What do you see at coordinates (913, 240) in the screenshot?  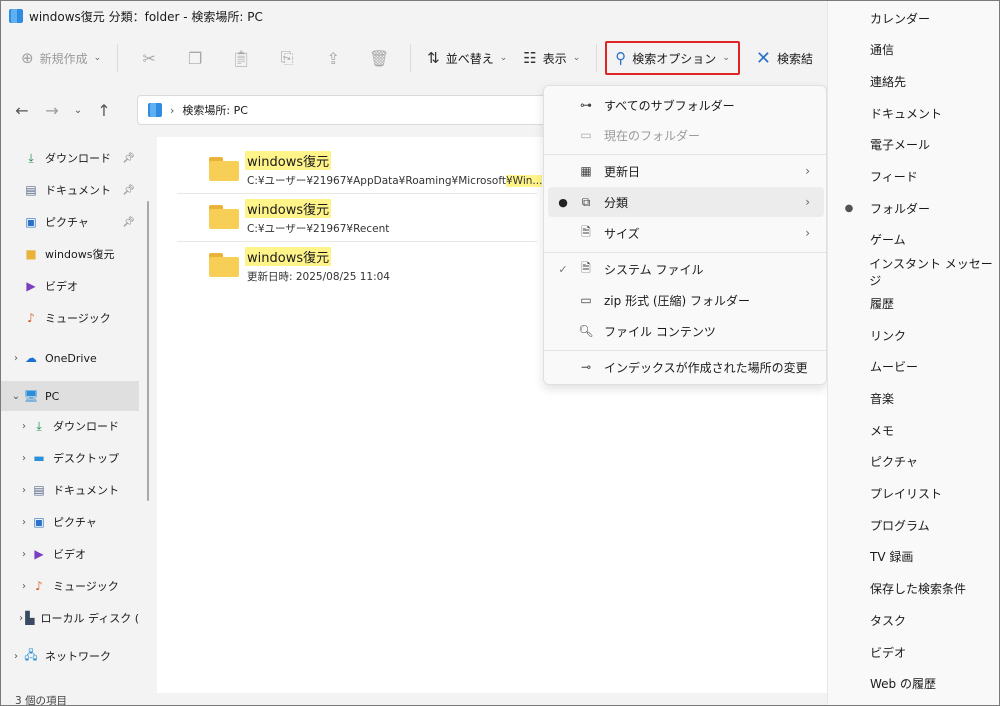 I see `submenu-item: ゲーム` at bounding box center [913, 240].